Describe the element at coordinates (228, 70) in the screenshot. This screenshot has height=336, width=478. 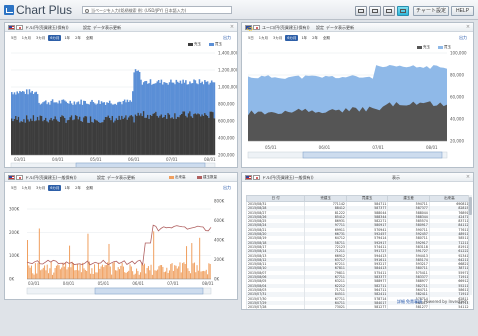
I see `y-tick-label: 1,200,000` at that location.